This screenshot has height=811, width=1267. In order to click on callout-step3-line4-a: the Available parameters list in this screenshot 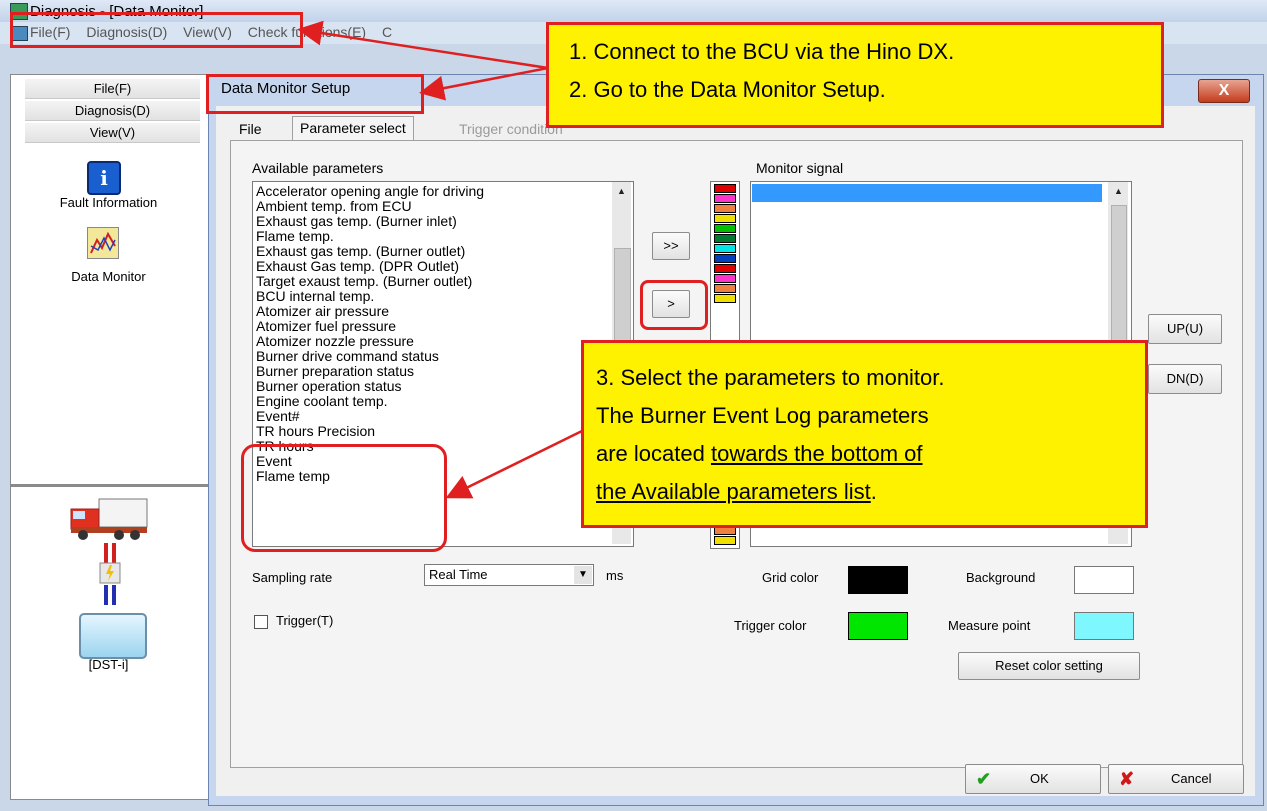, I will do `click(733, 491)`.